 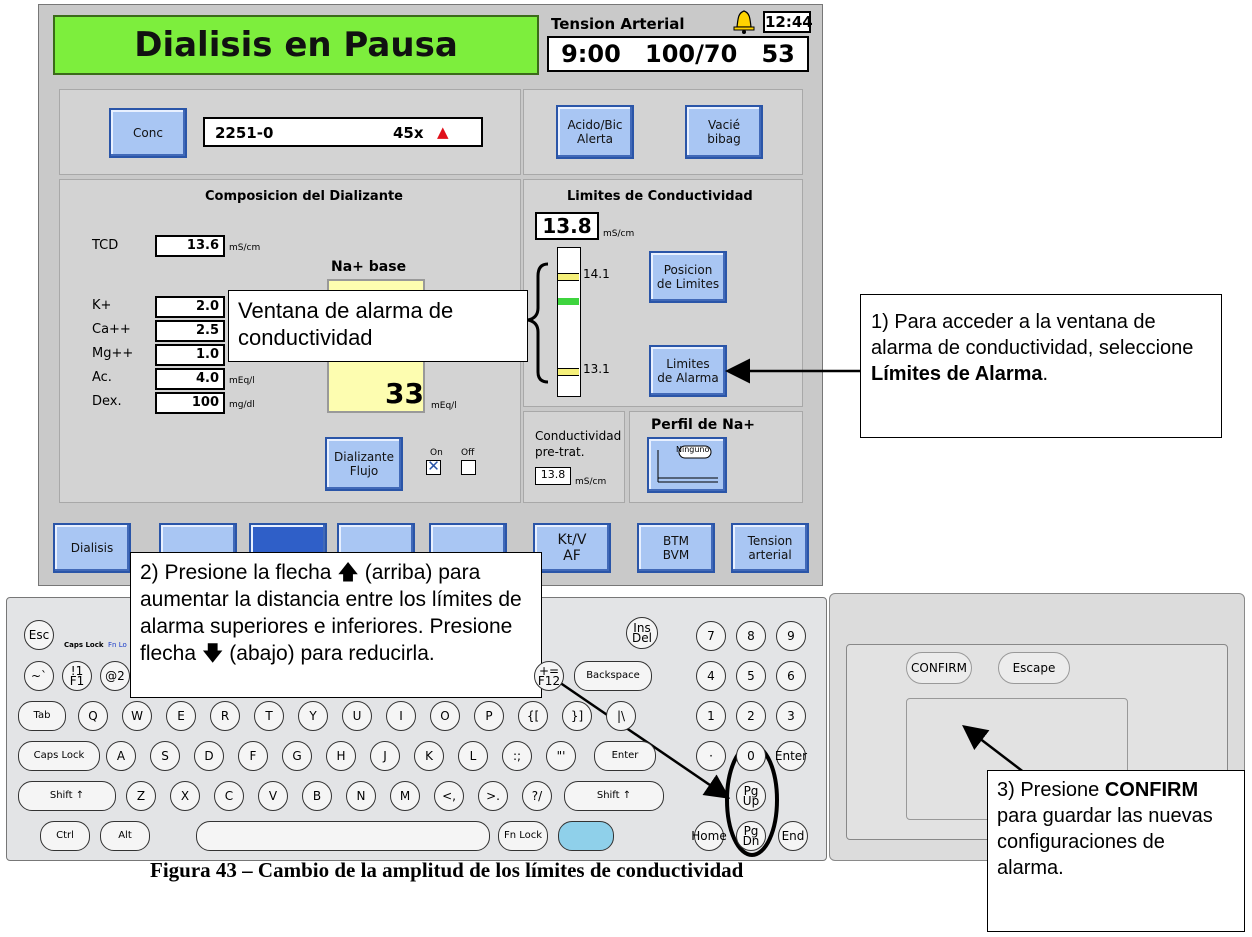 What do you see at coordinates (791, 636) in the screenshot?
I see `key-numpad: 9` at bounding box center [791, 636].